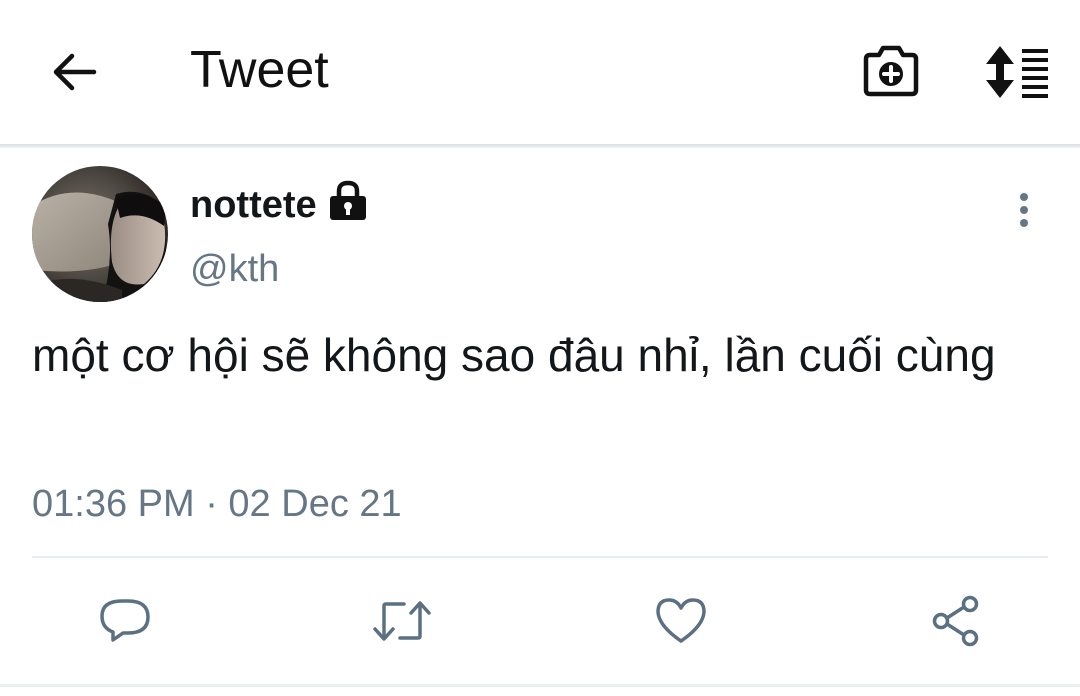  What do you see at coordinates (540, 146) in the screenshot?
I see `header-divider` at bounding box center [540, 146].